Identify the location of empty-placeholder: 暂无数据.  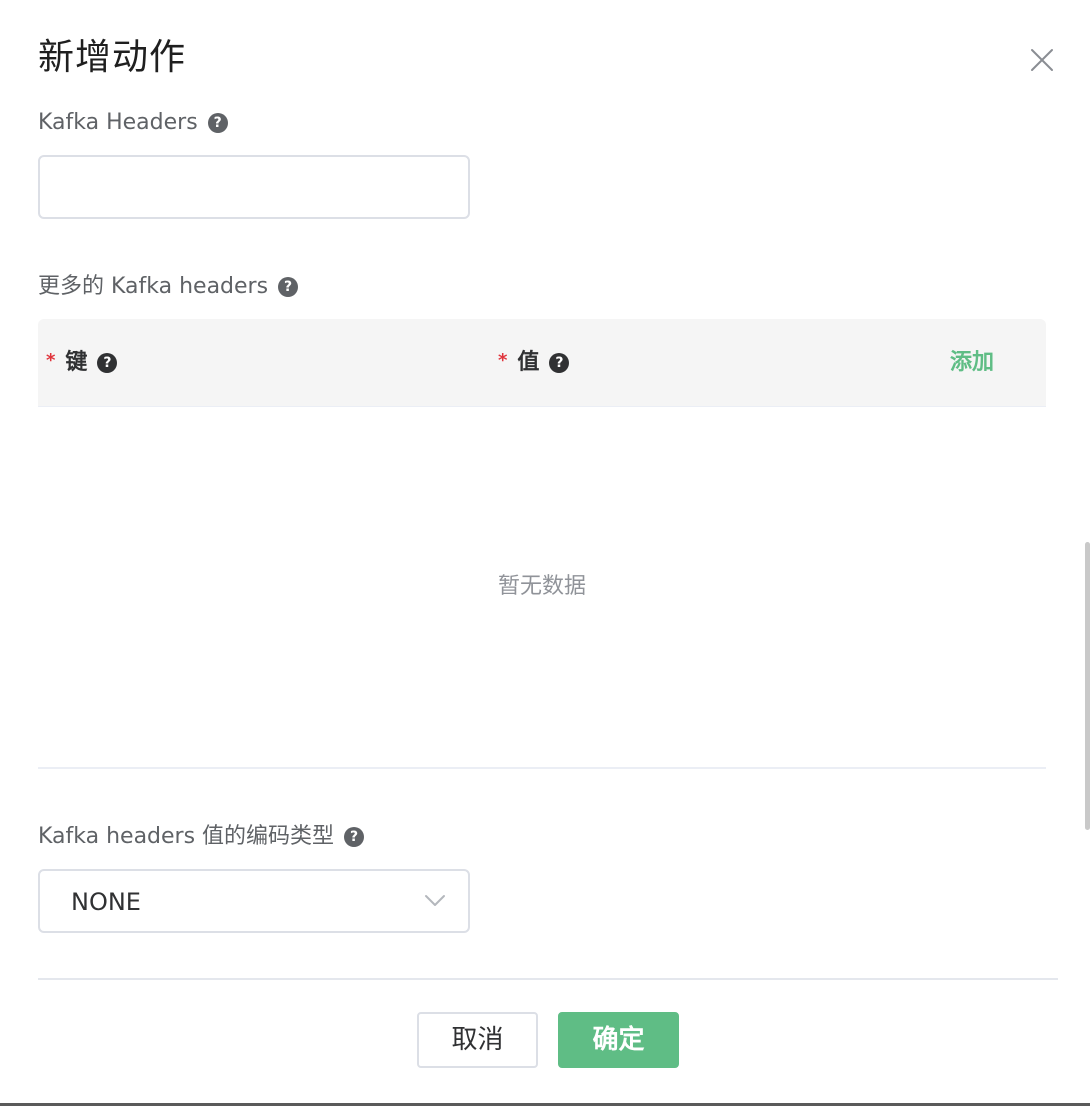
(541, 586).